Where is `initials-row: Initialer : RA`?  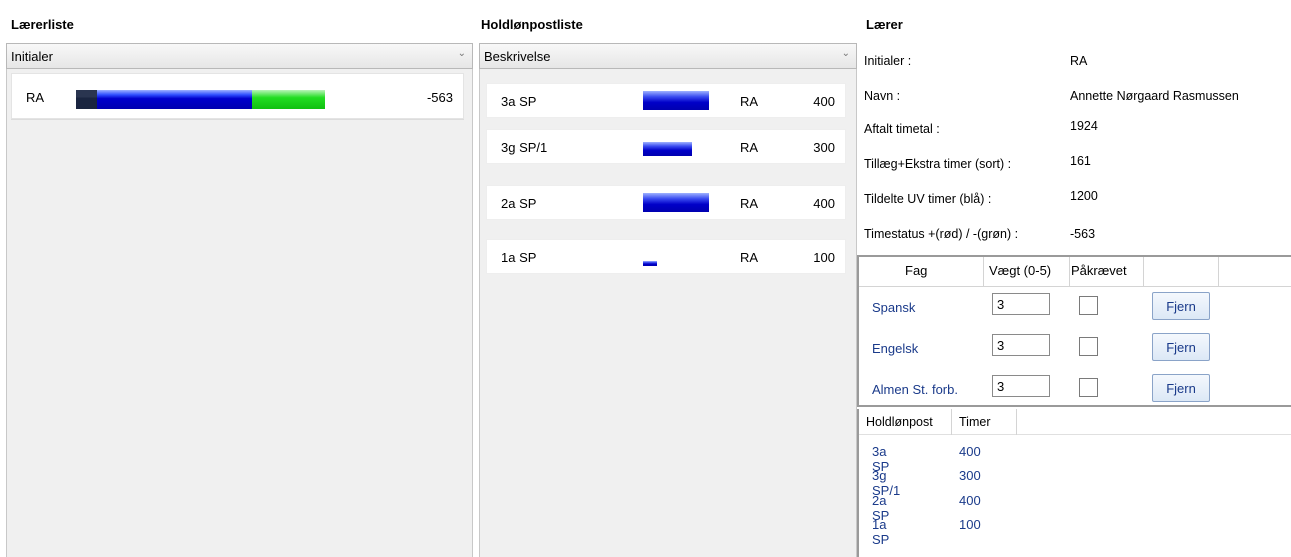 initials-row: Initialer : RA is located at coordinates (1077, 64).